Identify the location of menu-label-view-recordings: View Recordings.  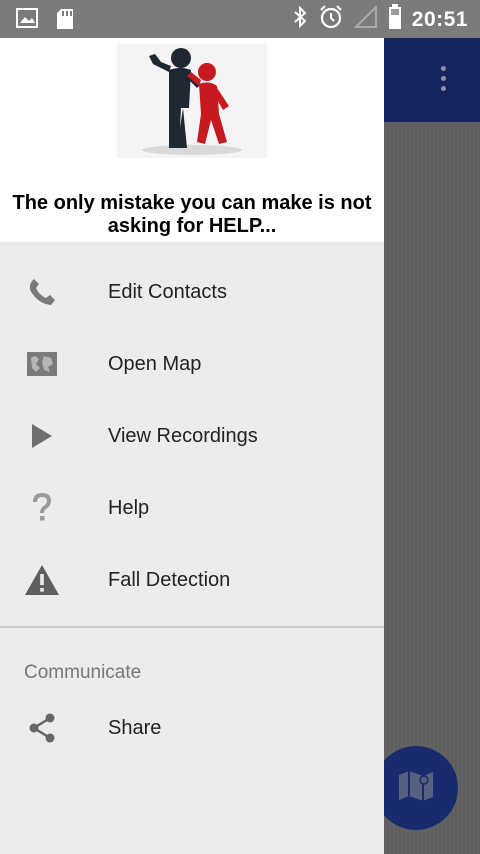
(183, 435).